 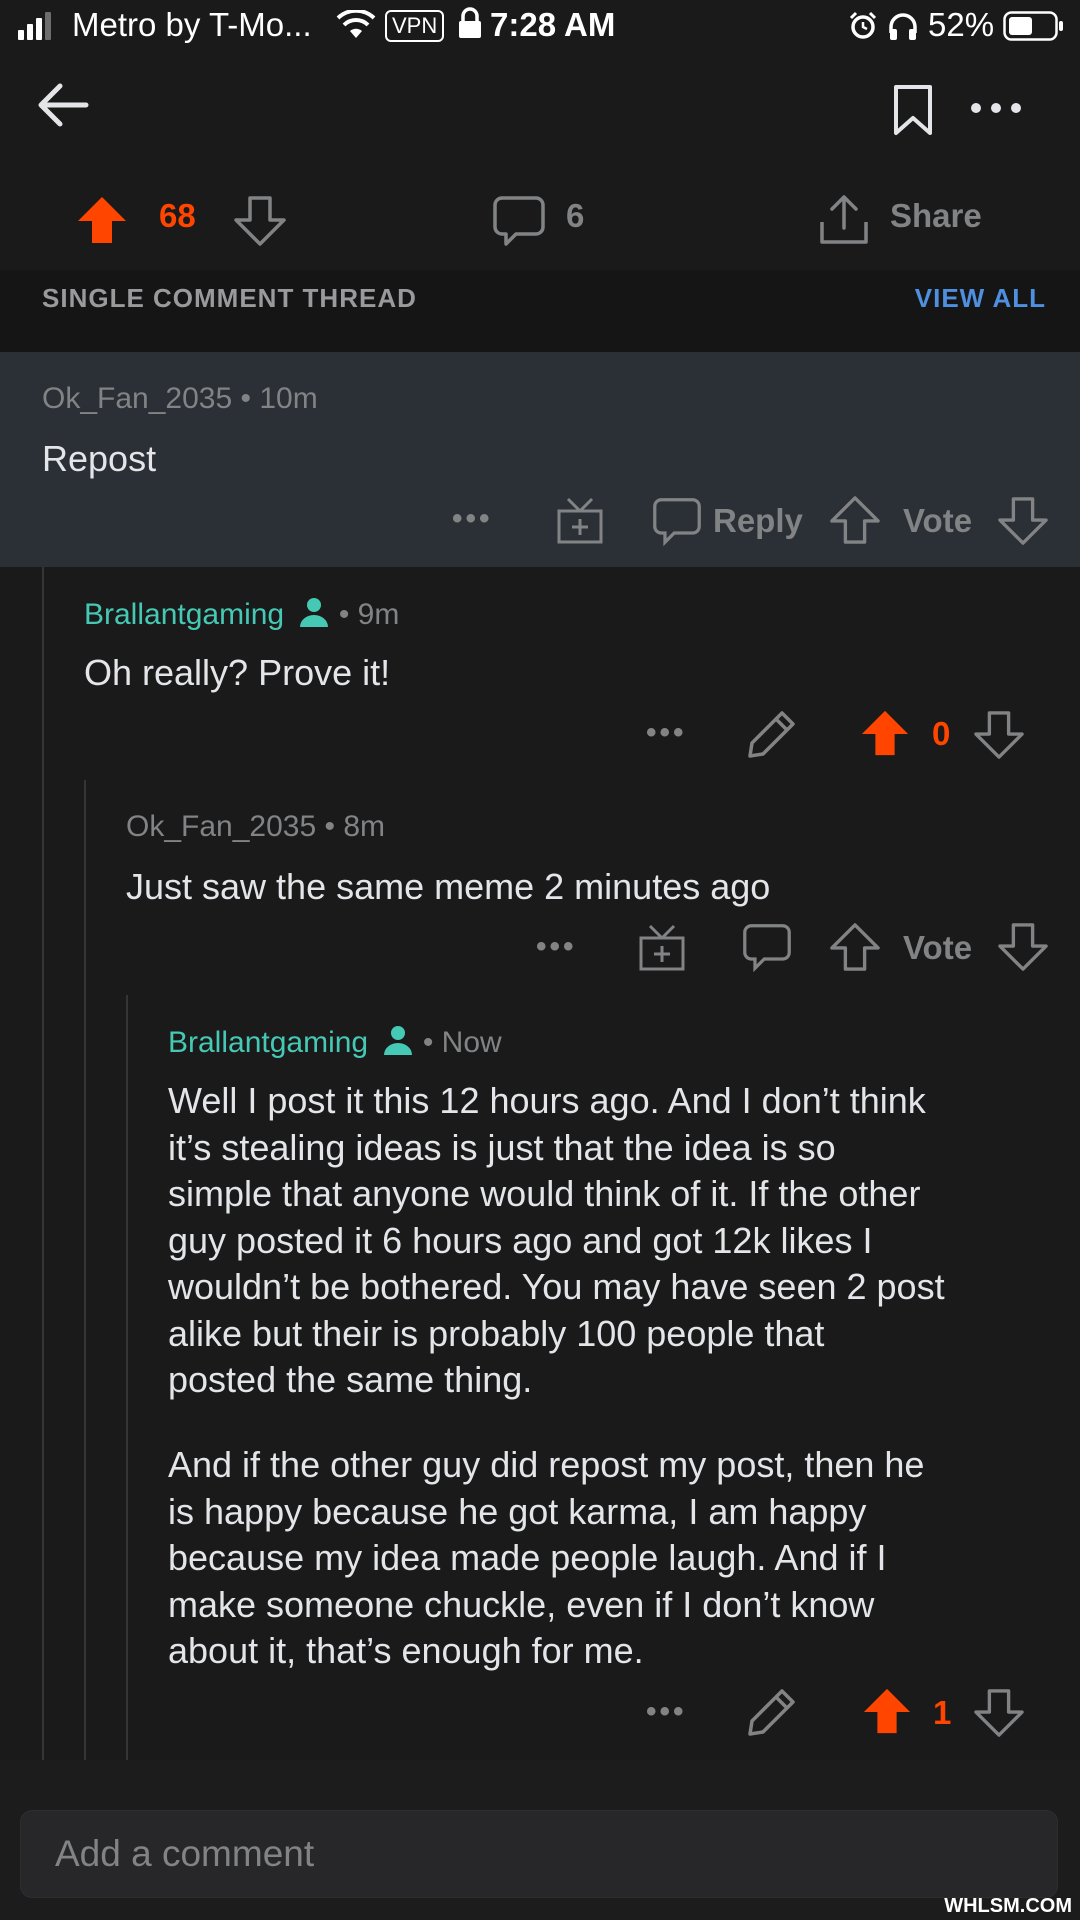 I want to click on comment-body: Oh really? Prove it!, so click(x=237, y=672).